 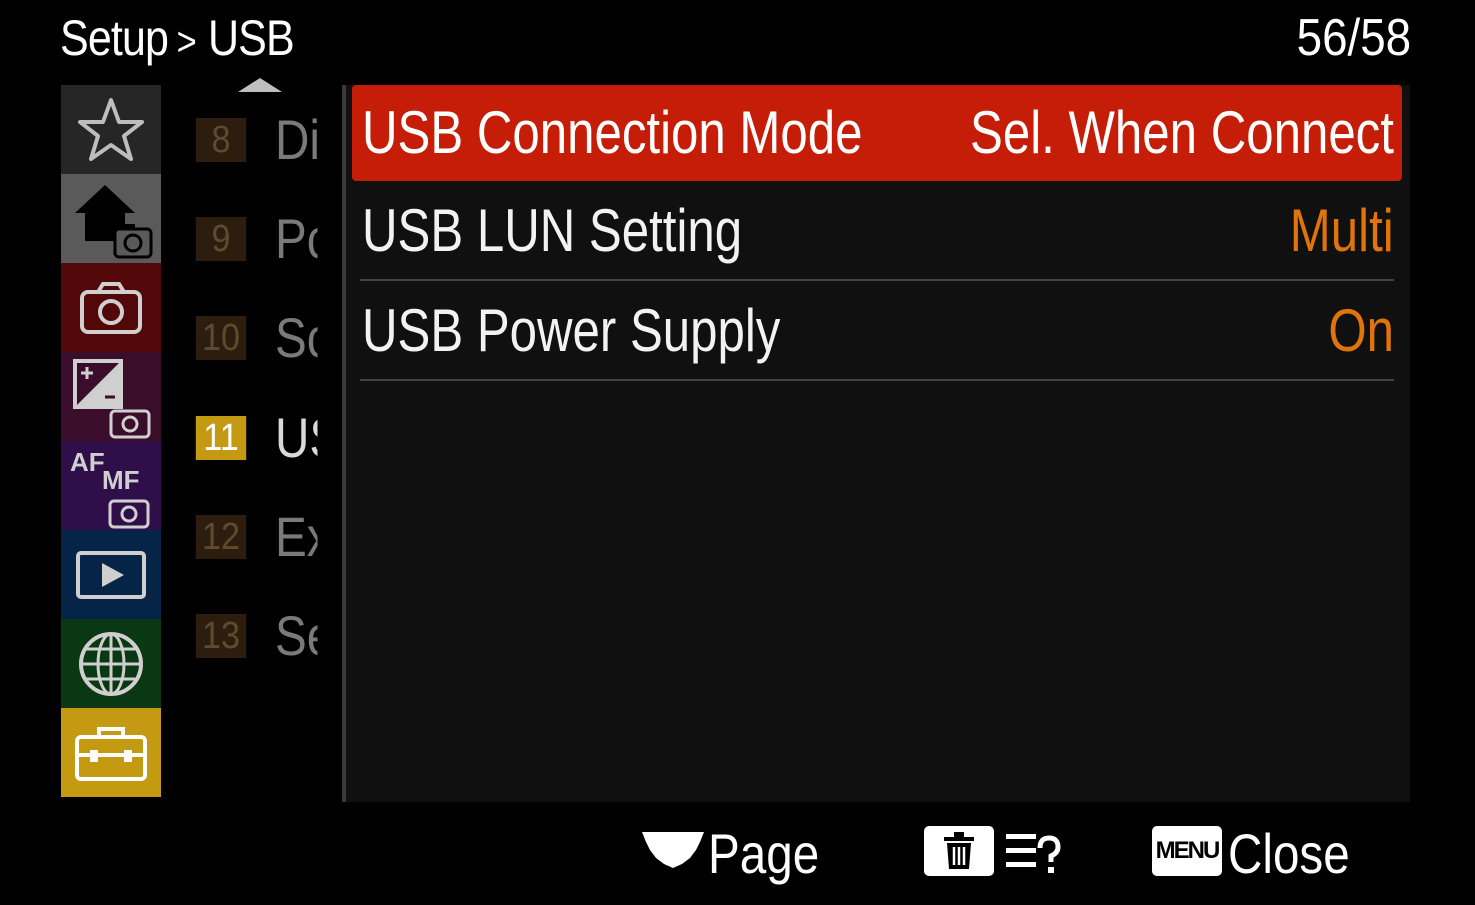 I want to click on page-number: 11, so click(x=221, y=438).